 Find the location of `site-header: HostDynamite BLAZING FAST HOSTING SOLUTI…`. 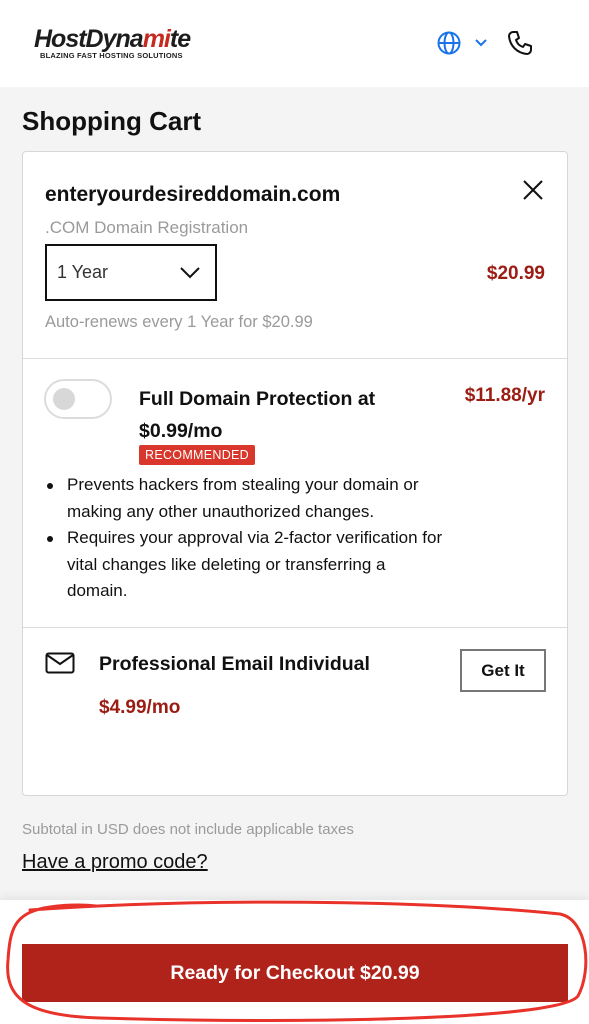

site-header: HostDynamite BLAZING FAST HOSTING SOLUTI… is located at coordinates (294, 43).